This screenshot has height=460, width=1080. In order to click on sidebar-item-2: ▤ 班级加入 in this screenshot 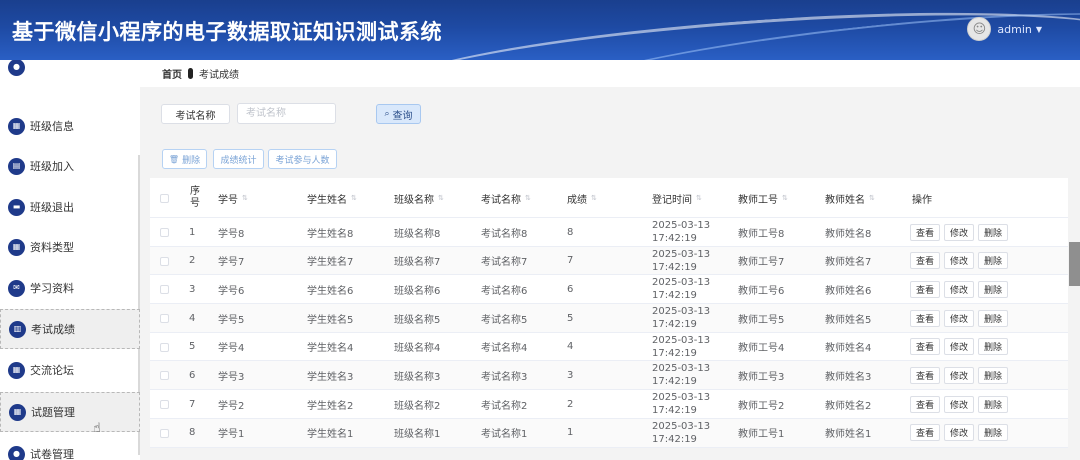, I will do `click(70, 166)`.